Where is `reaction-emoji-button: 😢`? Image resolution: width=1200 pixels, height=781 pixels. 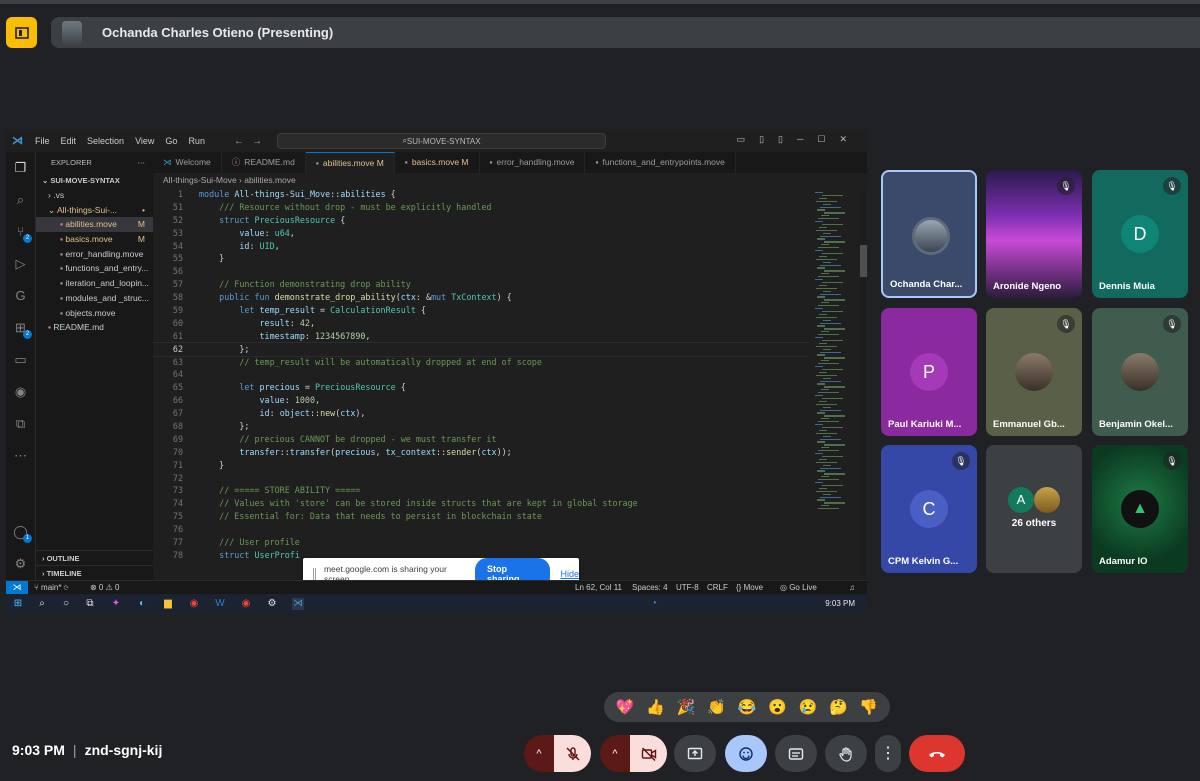 reaction-emoji-button: 😢 is located at coordinates (808, 707).